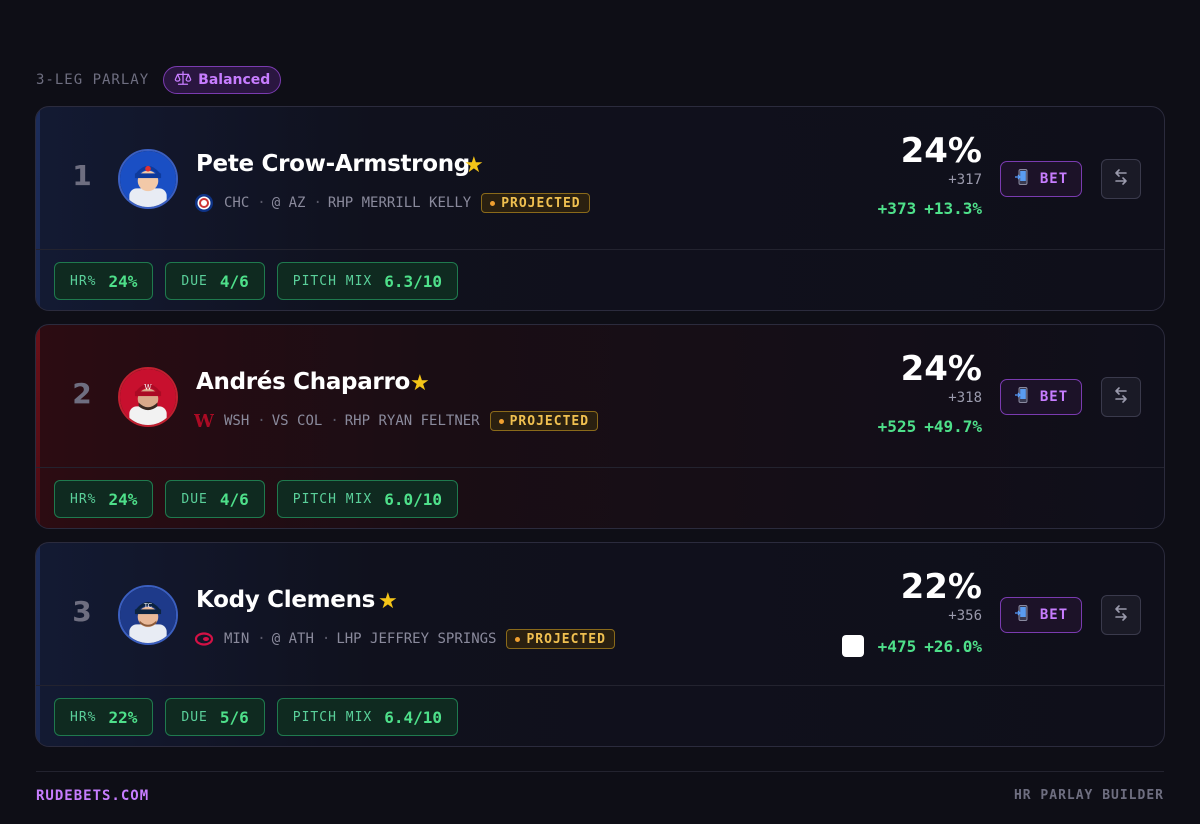 Image resolution: width=1200 pixels, height=824 pixels. What do you see at coordinates (412, 421) in the screenshot?
I see `pitcher: RHP RYAN FELTNER` at bounding box center [412, 421].